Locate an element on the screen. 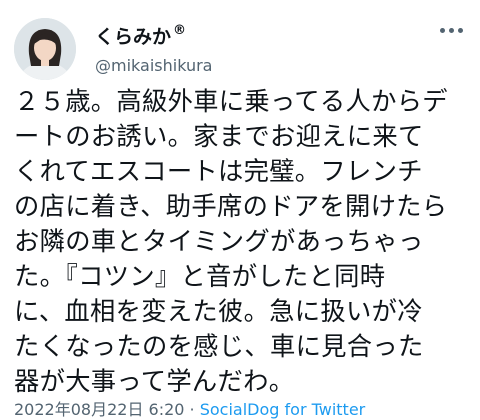 Image resolution: width=480 pixels, height=420 pixels. avatar is located at coordinates (45, 49).